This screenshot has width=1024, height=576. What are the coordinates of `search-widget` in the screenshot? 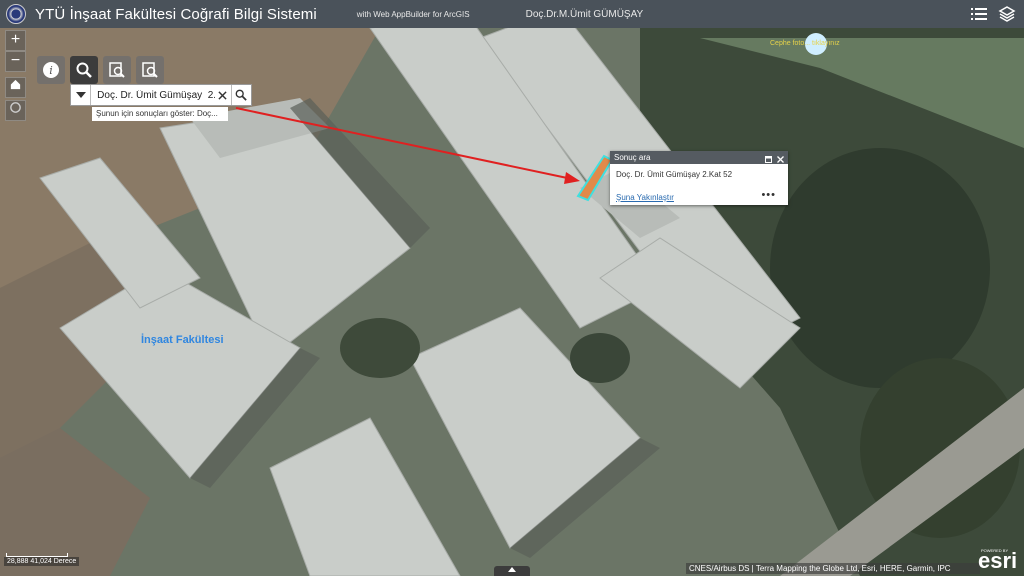 It's located at (161, 95).